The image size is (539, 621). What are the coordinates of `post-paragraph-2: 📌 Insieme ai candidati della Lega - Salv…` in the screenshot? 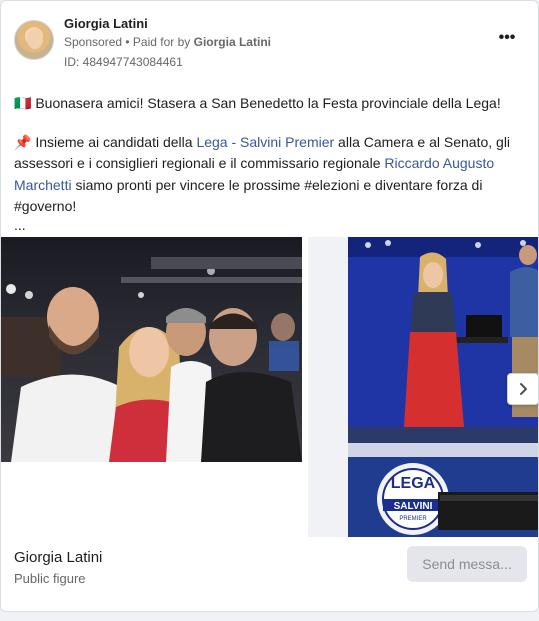 It's located at (264, 175).